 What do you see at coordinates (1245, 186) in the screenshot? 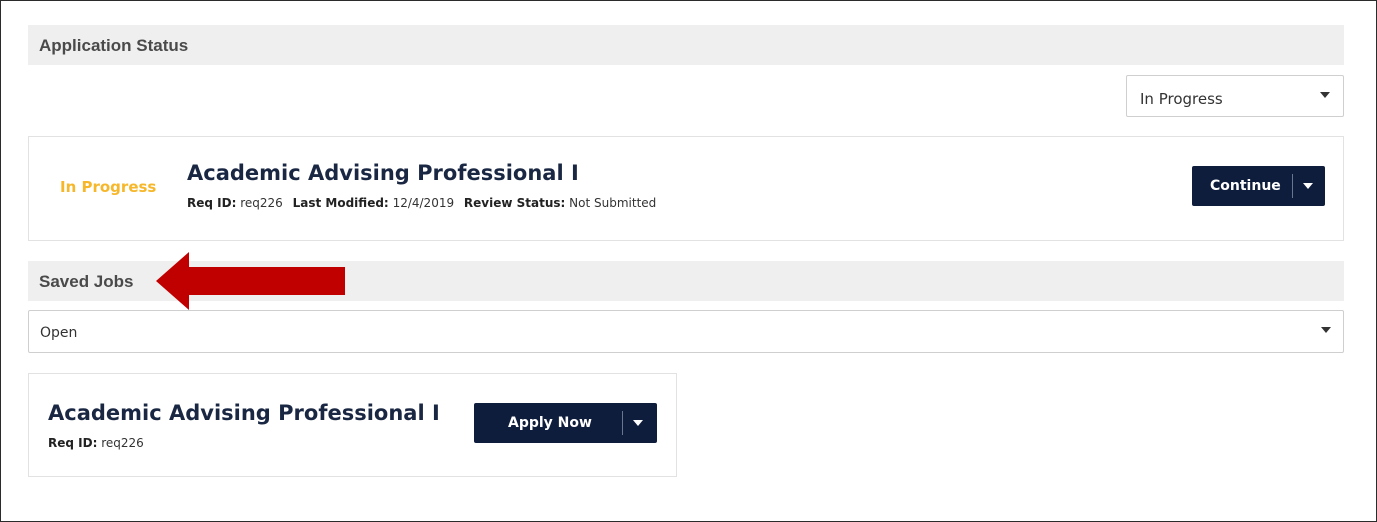
I see `continue-button: Continue` at bounding box center [1245, 186].